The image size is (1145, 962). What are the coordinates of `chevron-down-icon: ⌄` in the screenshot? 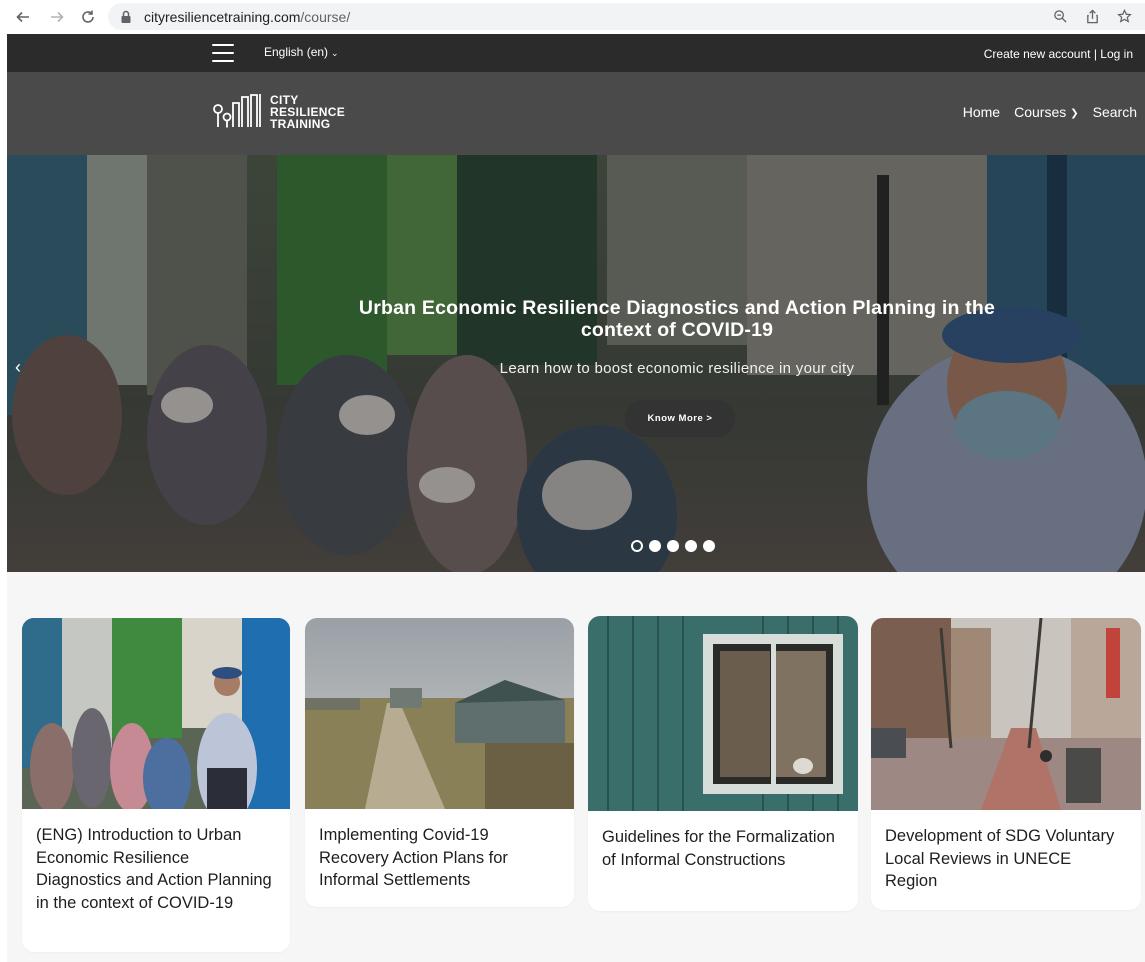 It's located at (335, 53).